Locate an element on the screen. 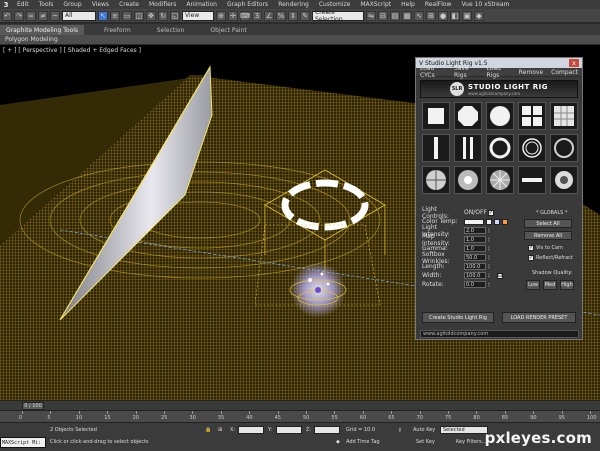 This screenshot has width=600, height=451. time-slider: 0 / 100 is located at coordinates (300, 405).